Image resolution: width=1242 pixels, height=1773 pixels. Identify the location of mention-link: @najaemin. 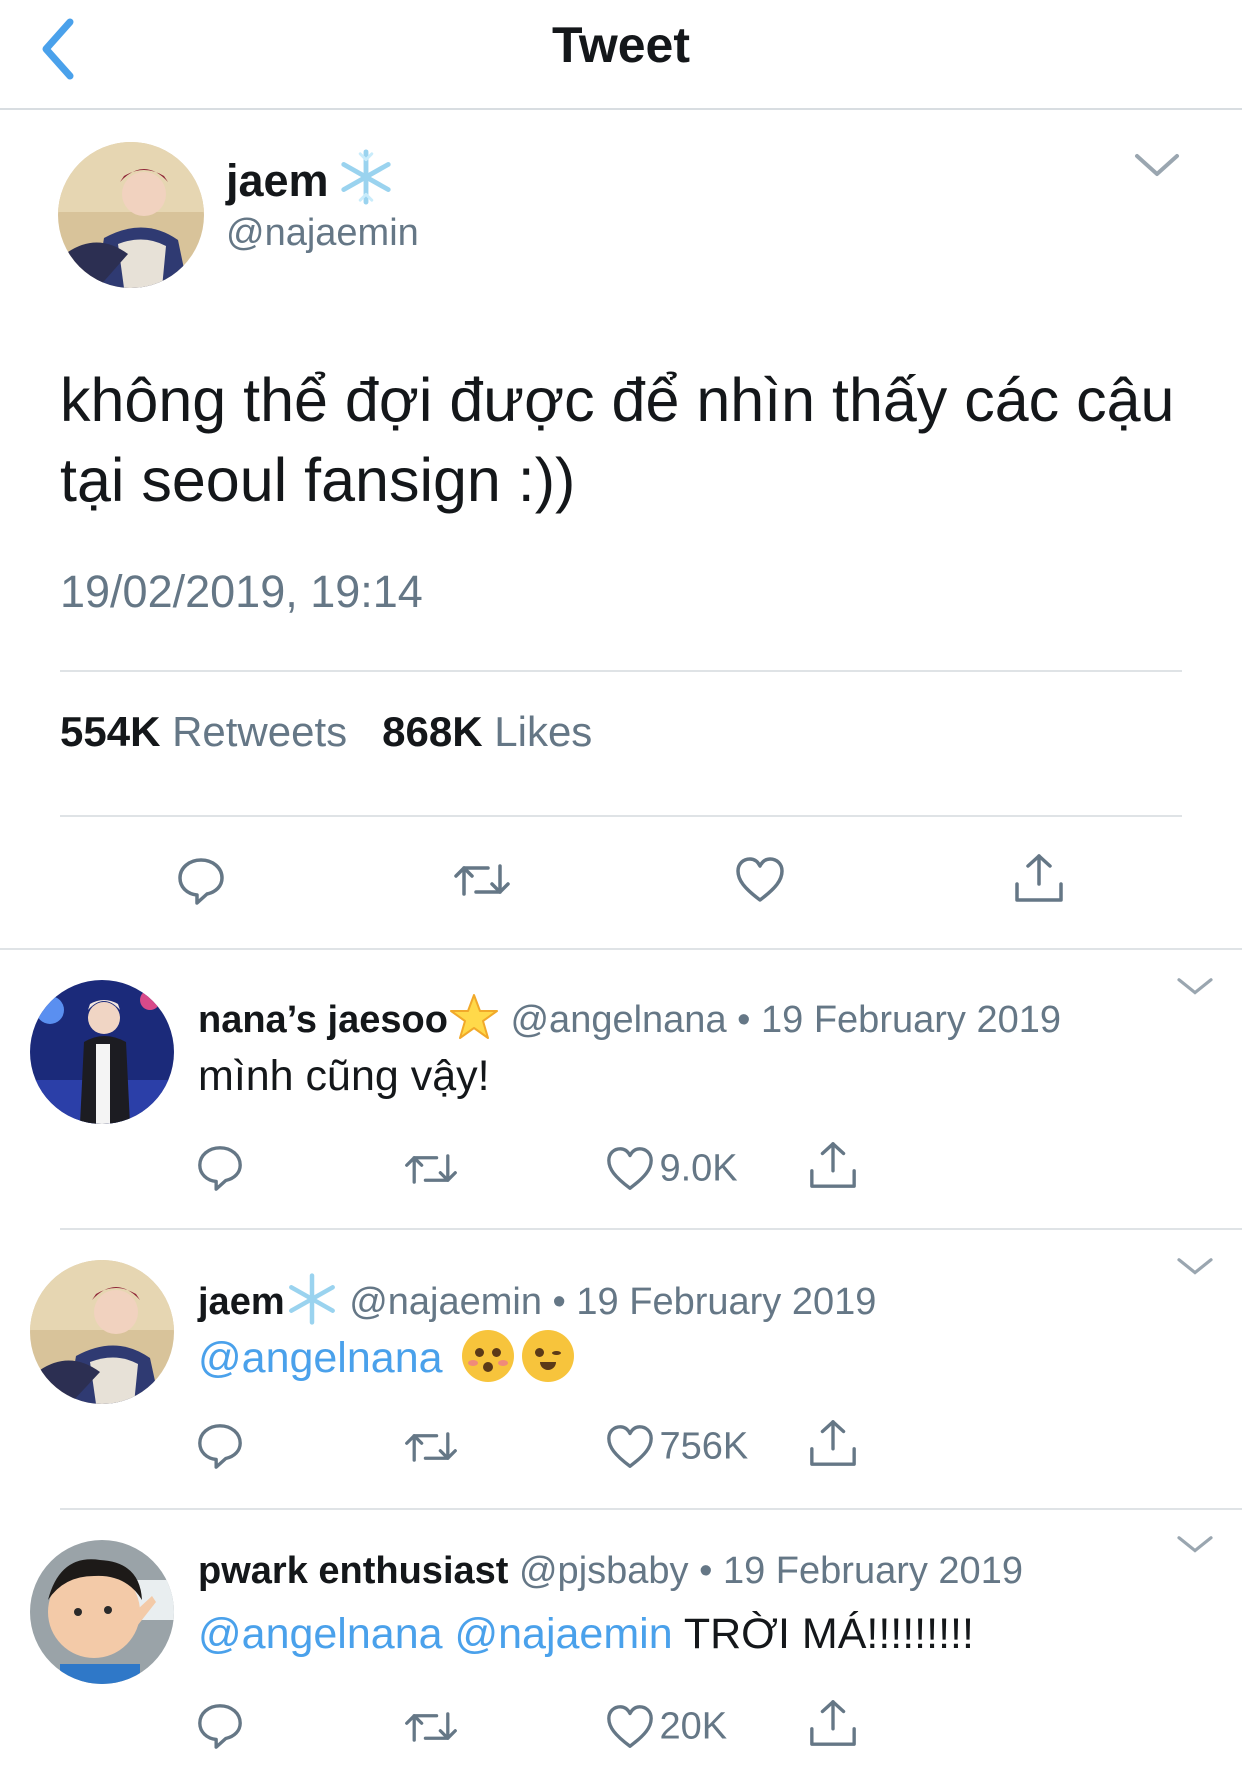
(563, 1634).